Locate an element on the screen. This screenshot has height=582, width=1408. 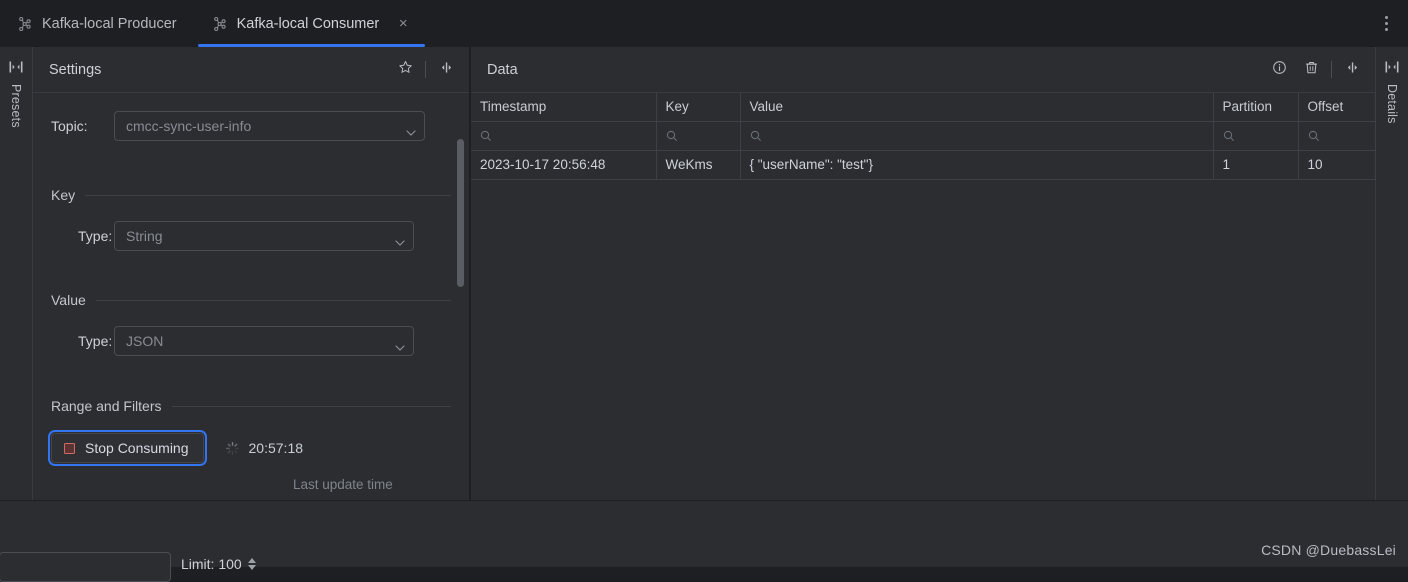
panel-title: Settings is located at coordinates (75, 69).